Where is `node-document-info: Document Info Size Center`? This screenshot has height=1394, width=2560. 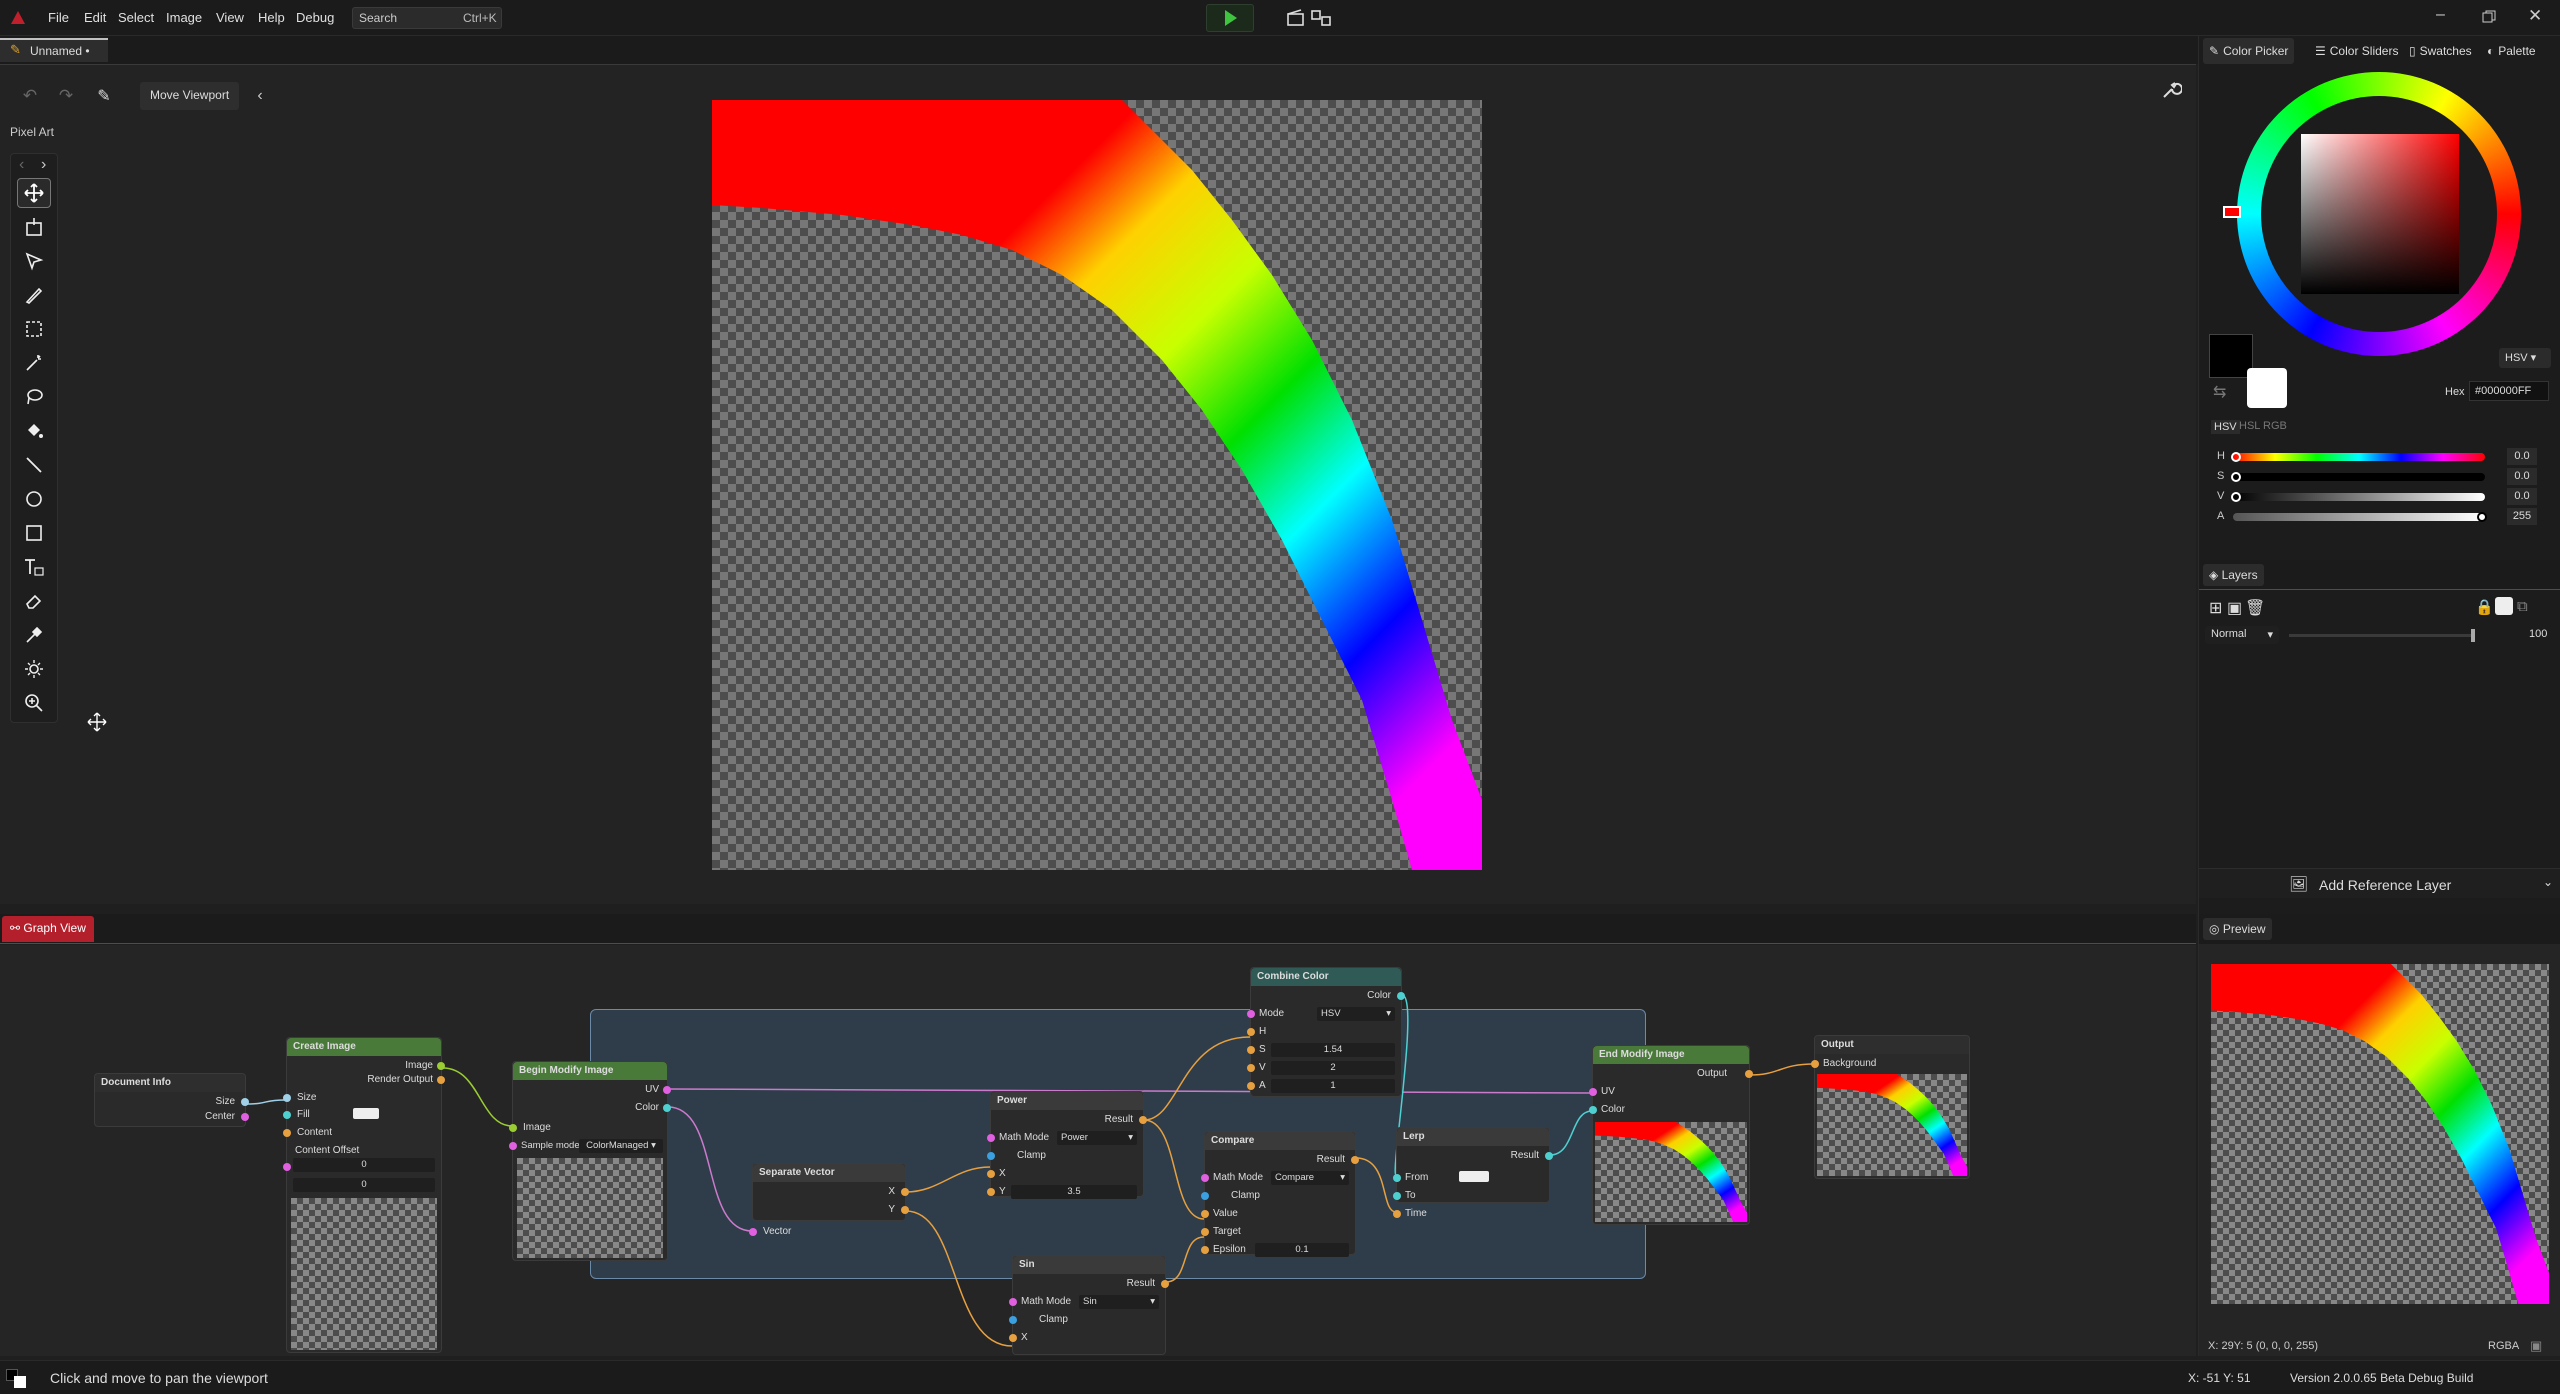 node-document-info: Document Info Size Center is located at coordinates (171, 1100).